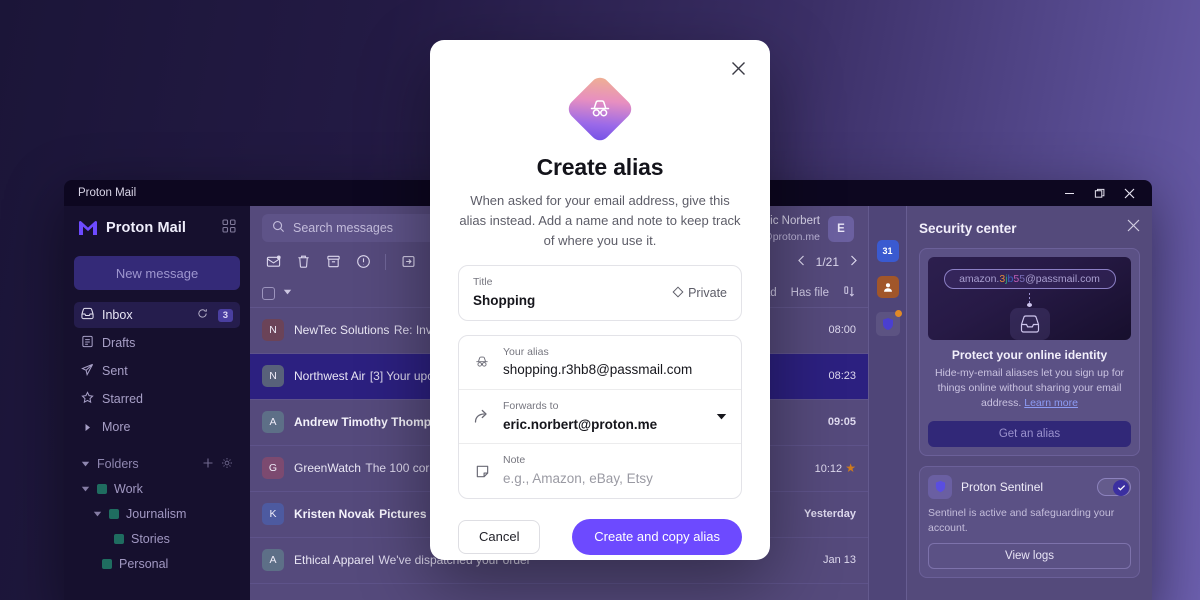 The image size is (1200, 600). Describe the element at coordinates (273, 330) in the screenshot. I see `row-avatar: N` at that location.